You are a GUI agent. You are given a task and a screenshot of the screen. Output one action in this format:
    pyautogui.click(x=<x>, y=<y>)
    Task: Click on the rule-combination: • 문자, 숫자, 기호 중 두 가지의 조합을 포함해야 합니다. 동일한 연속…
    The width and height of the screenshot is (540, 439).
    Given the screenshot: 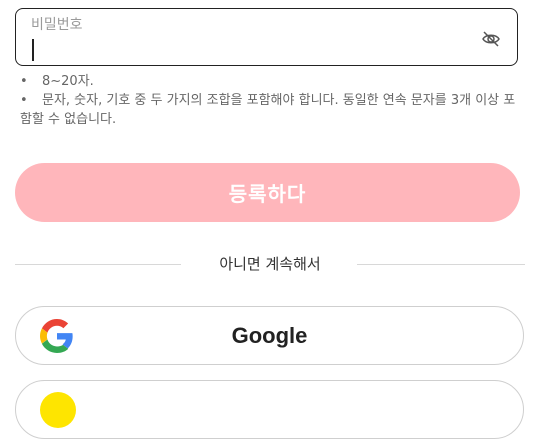 What is the action you would take?
    pyautogui.click(x=268, y=110)
    